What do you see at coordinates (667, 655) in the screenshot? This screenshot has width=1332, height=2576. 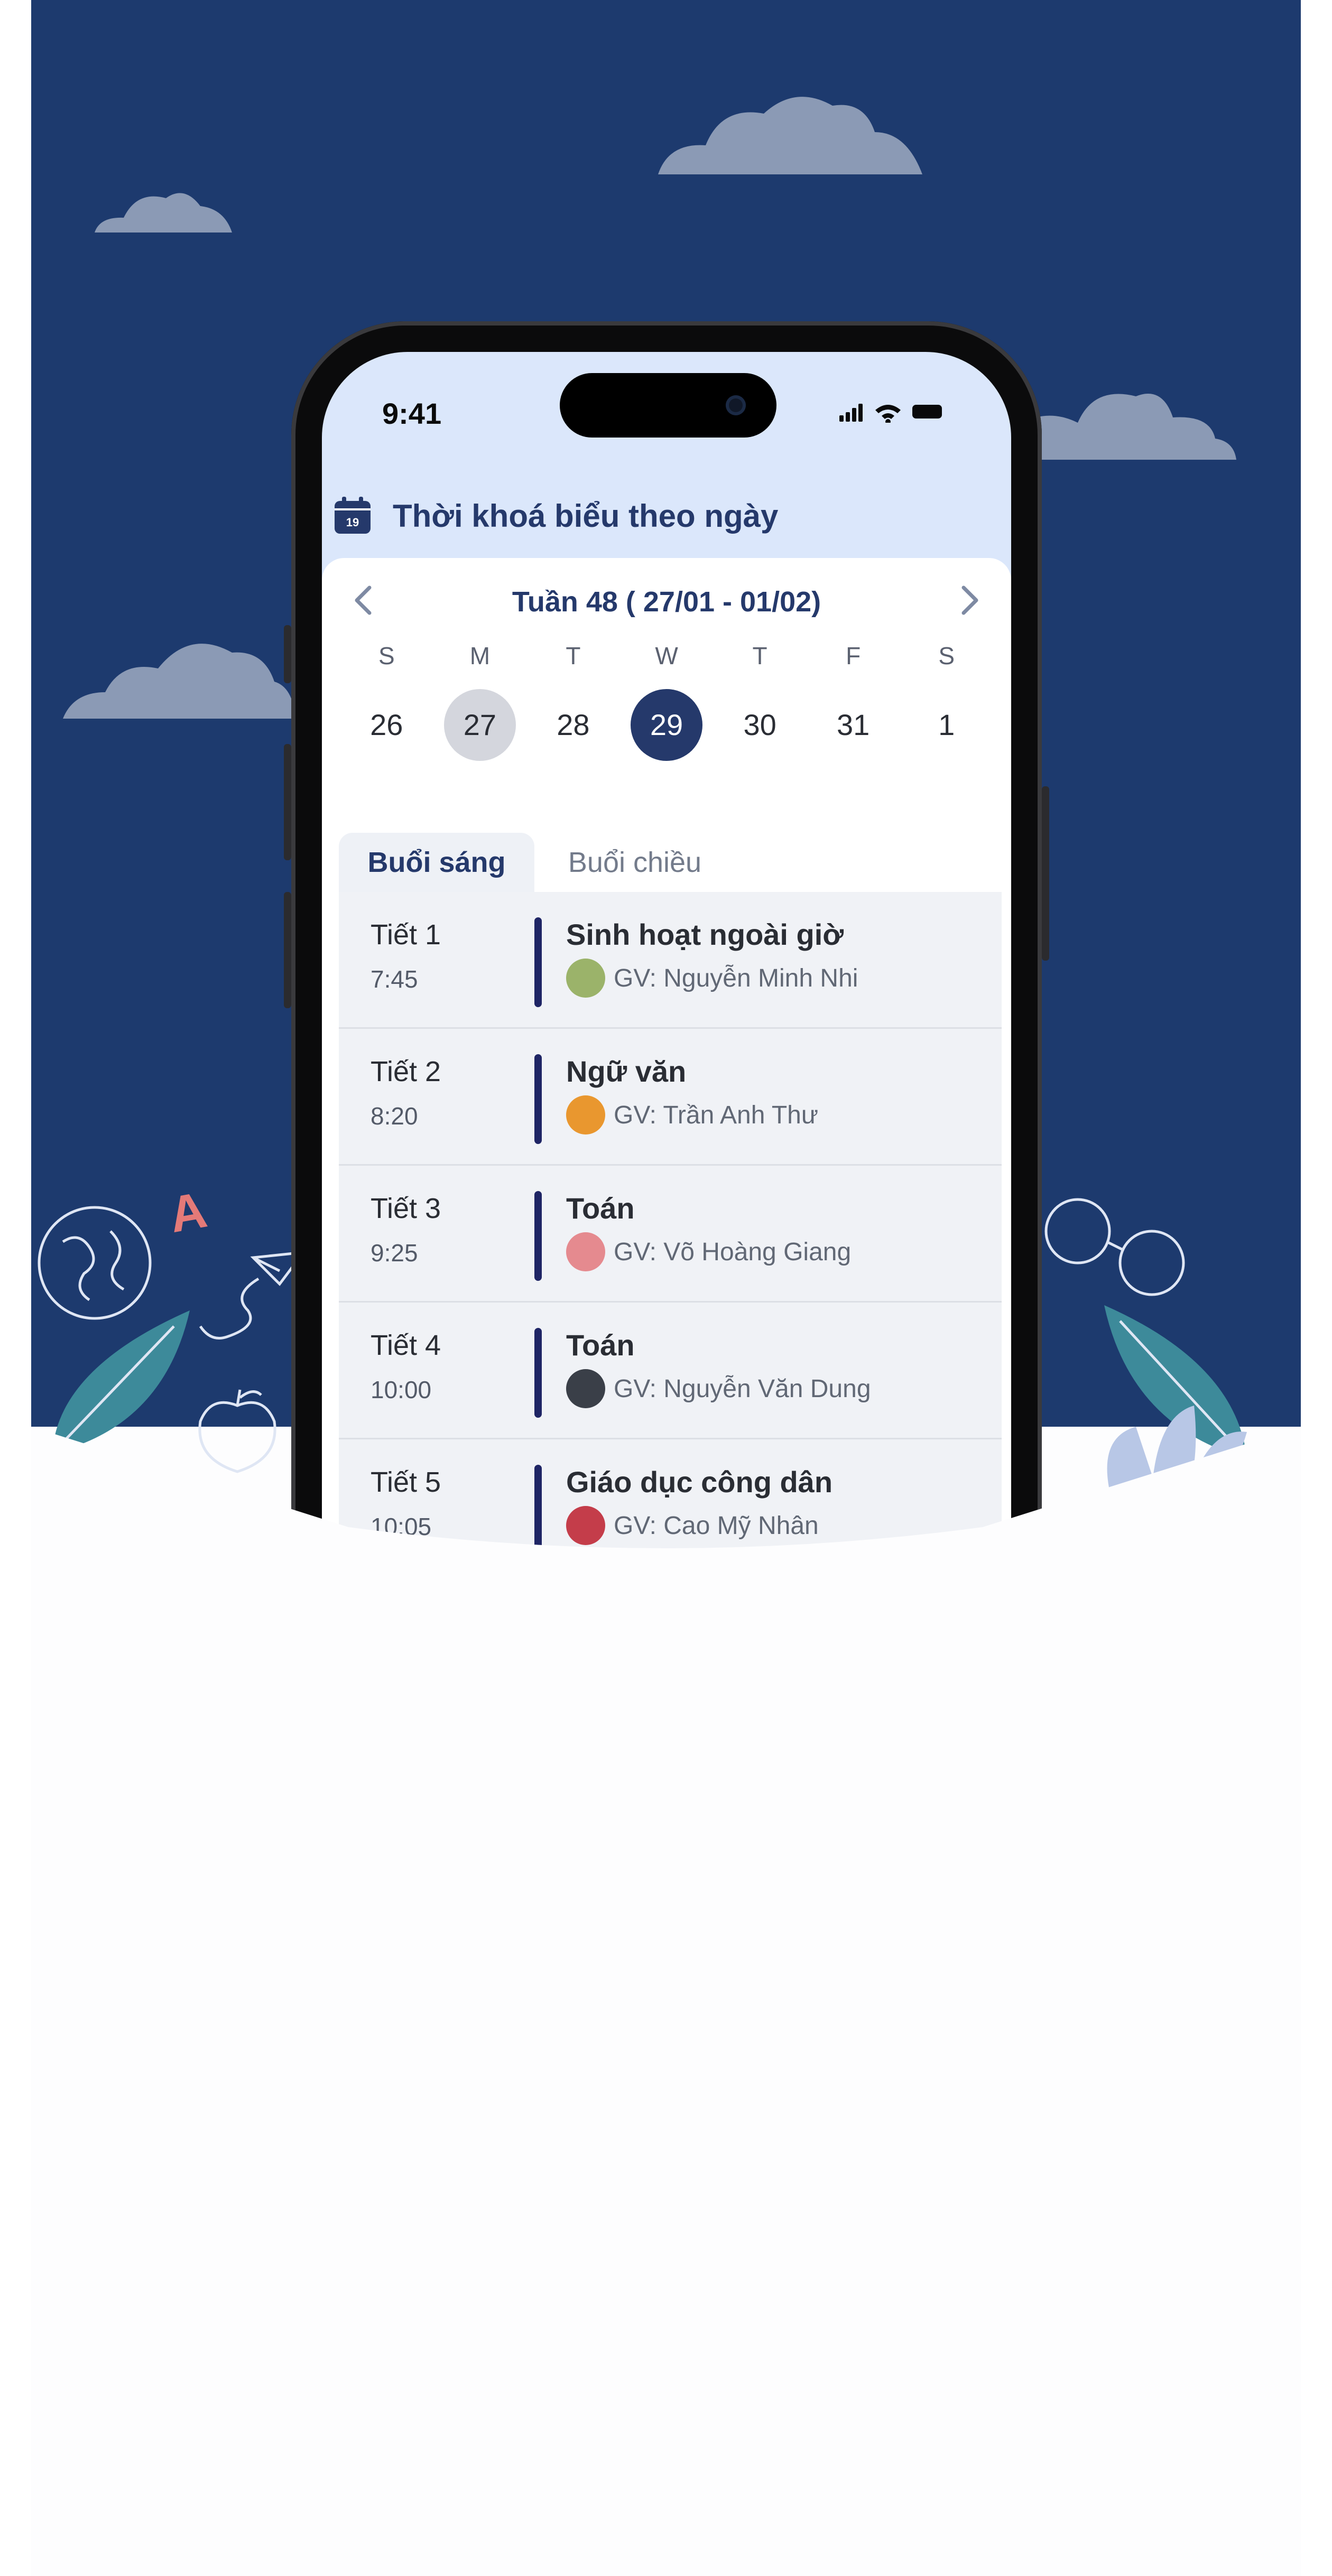 I see `day-of-week-label: W` at bounding box center [667, 655].